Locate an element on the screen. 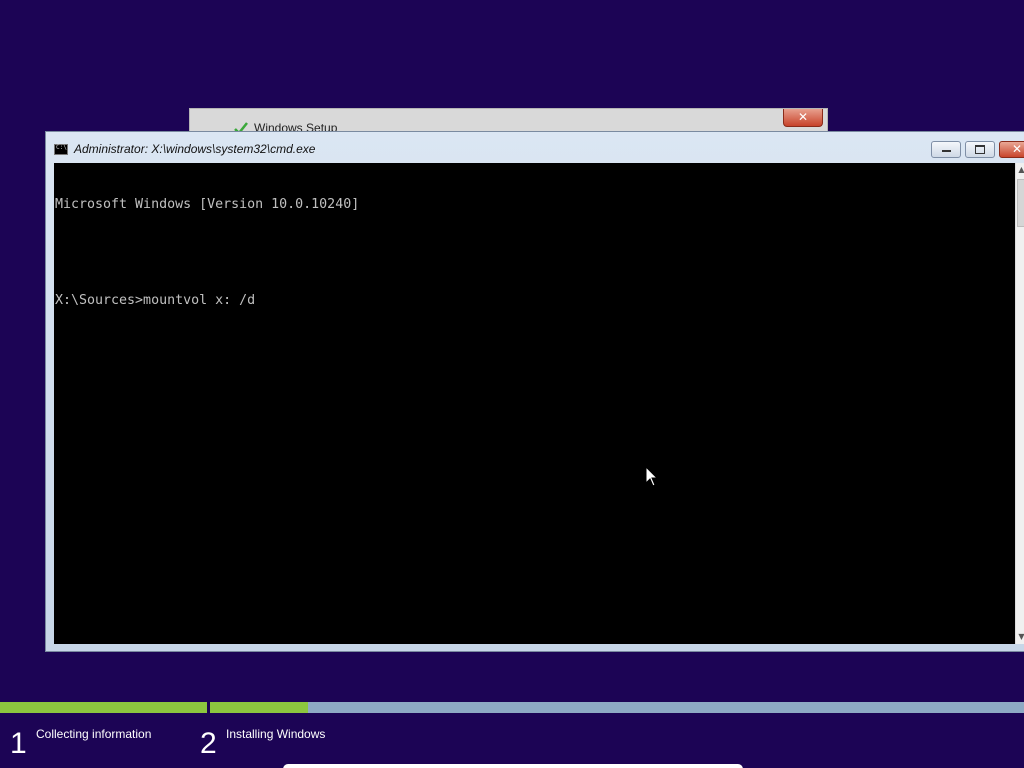  step-number: 1 is located at coordinates (18, 743).